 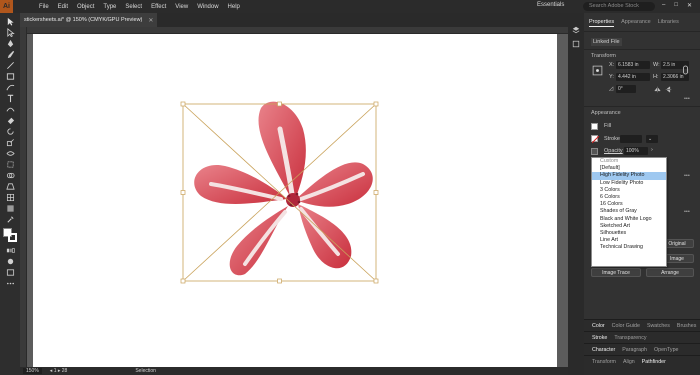 What do you see at coordinates (10, 32) in the screenshot?
I see `direct-selection-tool-icon` at bounding box center [10, 32].